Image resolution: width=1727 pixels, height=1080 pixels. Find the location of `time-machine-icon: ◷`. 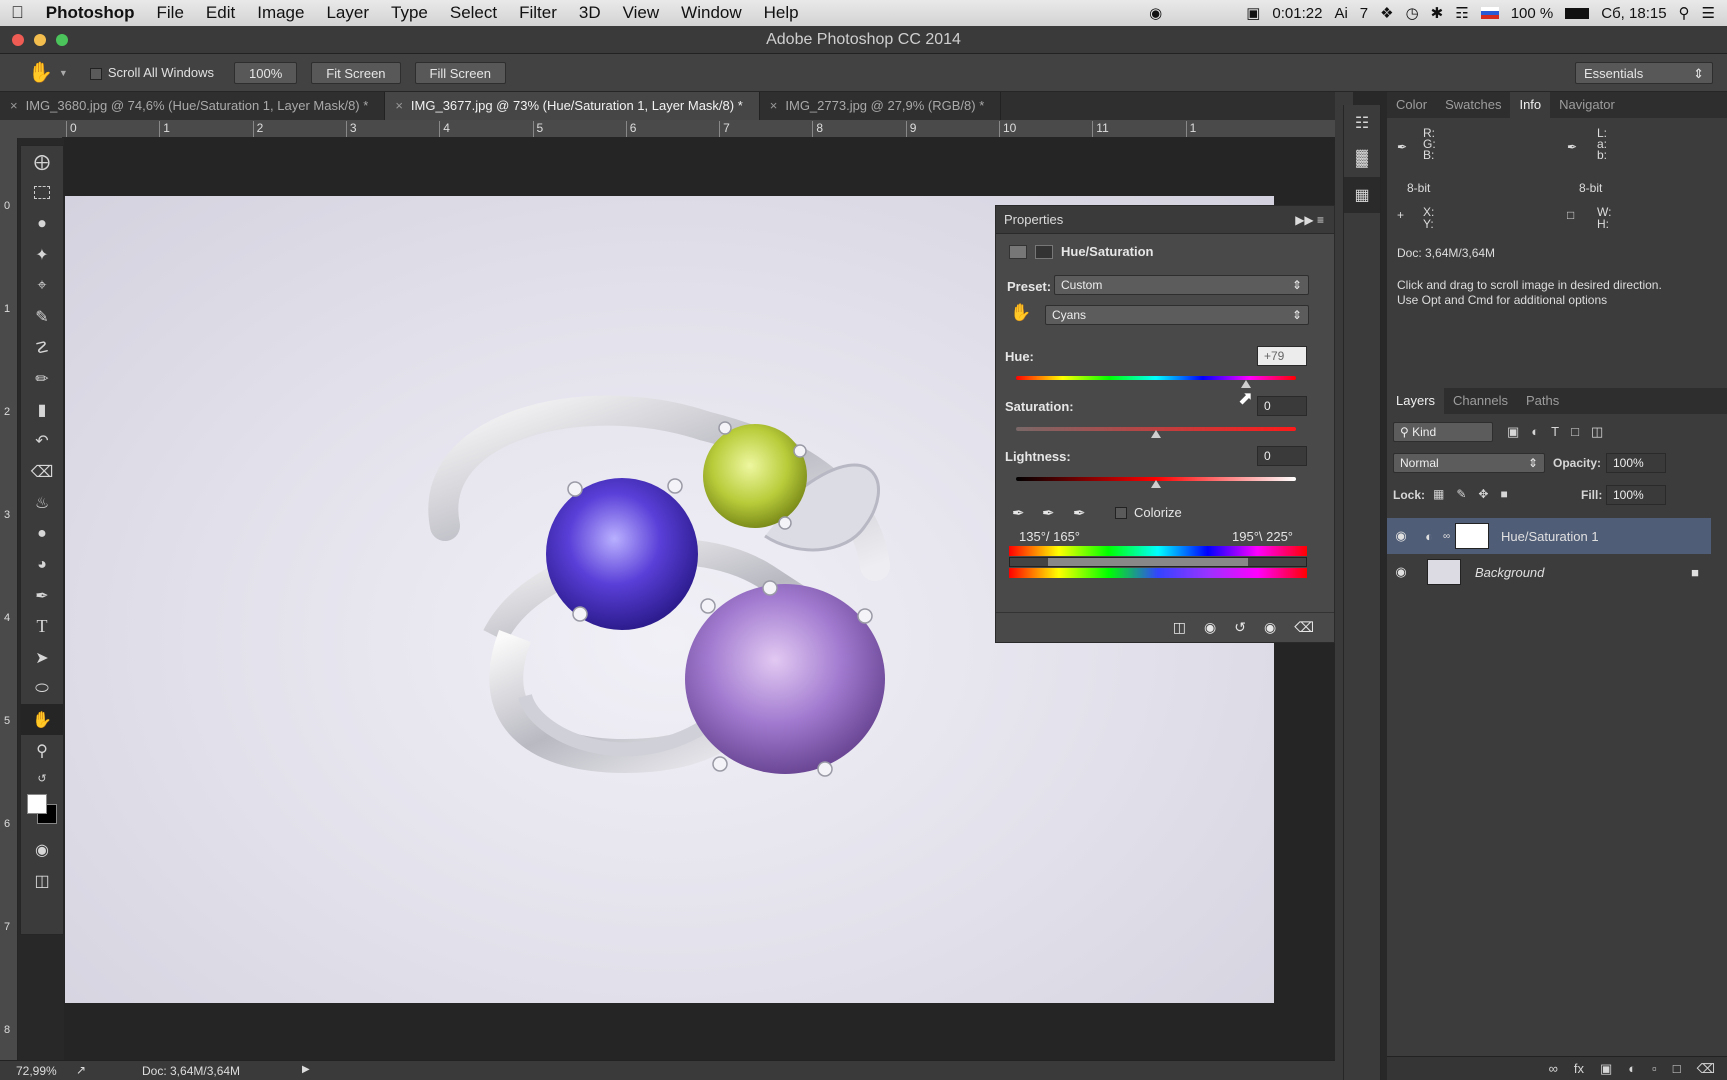

time-machine-icon: ◷ is located at coordinates (1412, 13).